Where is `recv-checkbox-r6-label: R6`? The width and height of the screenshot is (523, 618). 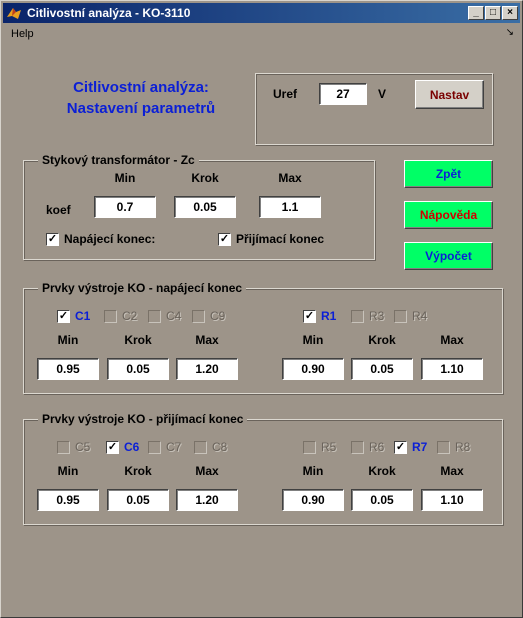
recv-checkbox-r6-label: R6 is located at coordinates (377, 447).